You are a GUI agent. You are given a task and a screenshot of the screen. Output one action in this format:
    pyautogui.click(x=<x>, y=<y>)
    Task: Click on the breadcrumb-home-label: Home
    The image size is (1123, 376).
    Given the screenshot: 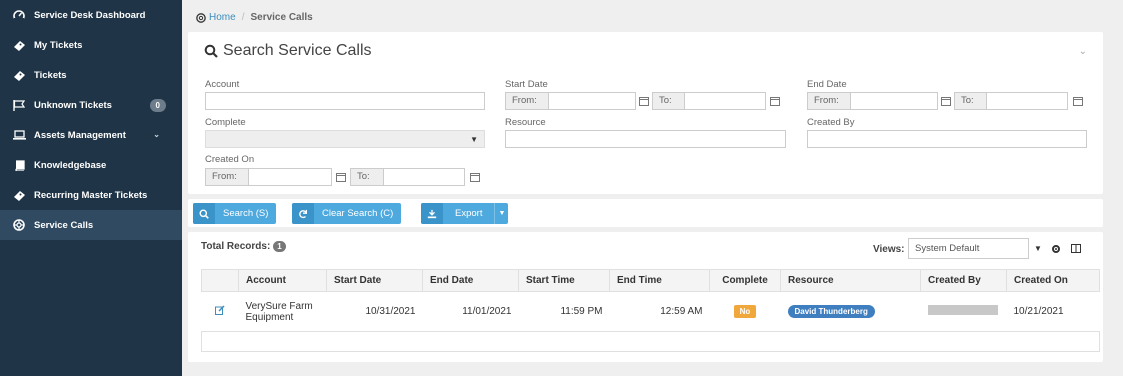 What is the action you would take?
    pyautogui.click(x=222, y=17)
    